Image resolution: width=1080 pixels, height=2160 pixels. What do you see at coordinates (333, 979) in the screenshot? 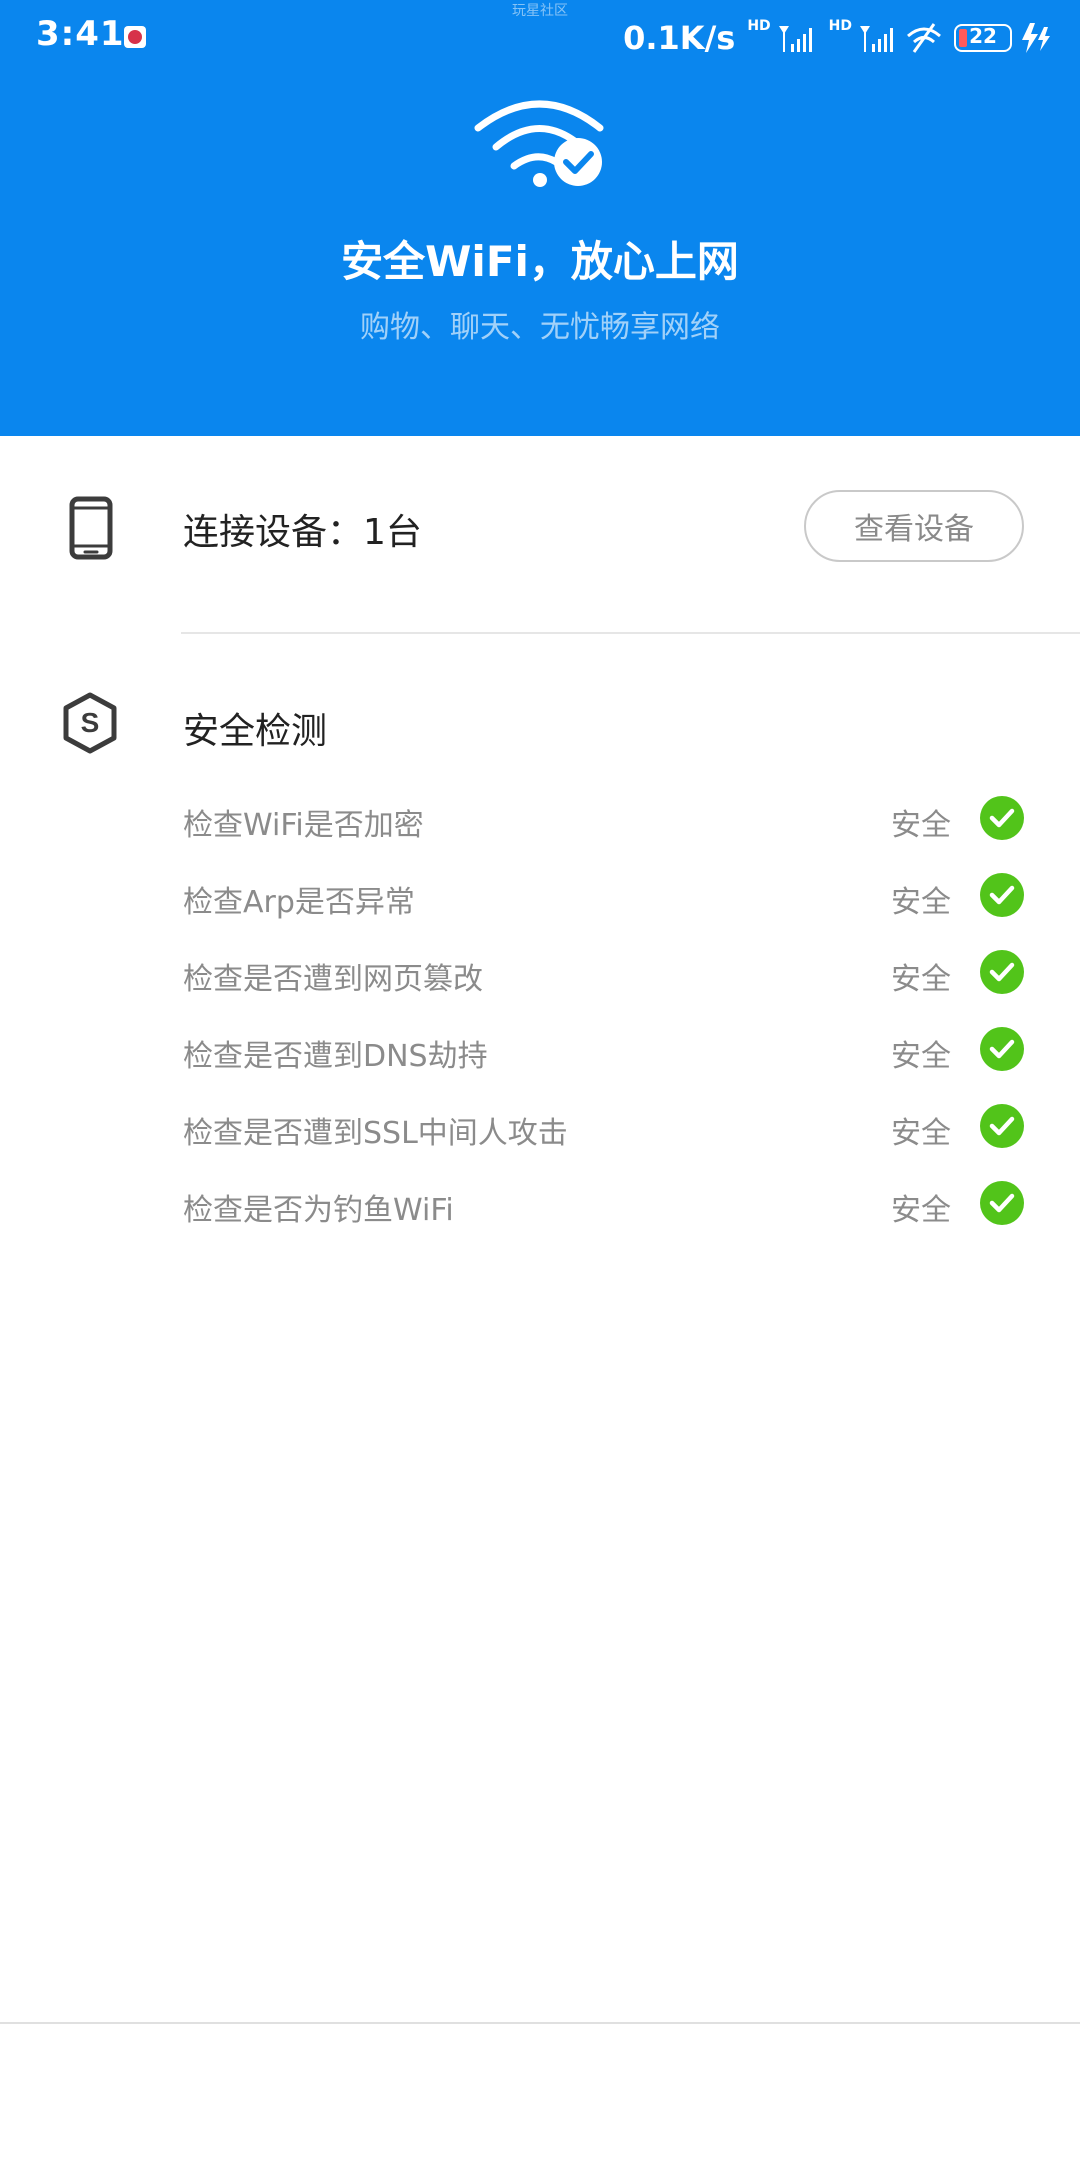
I see `check-label: 检查是否遭到网页篡改` at bounding box center [333, 979].